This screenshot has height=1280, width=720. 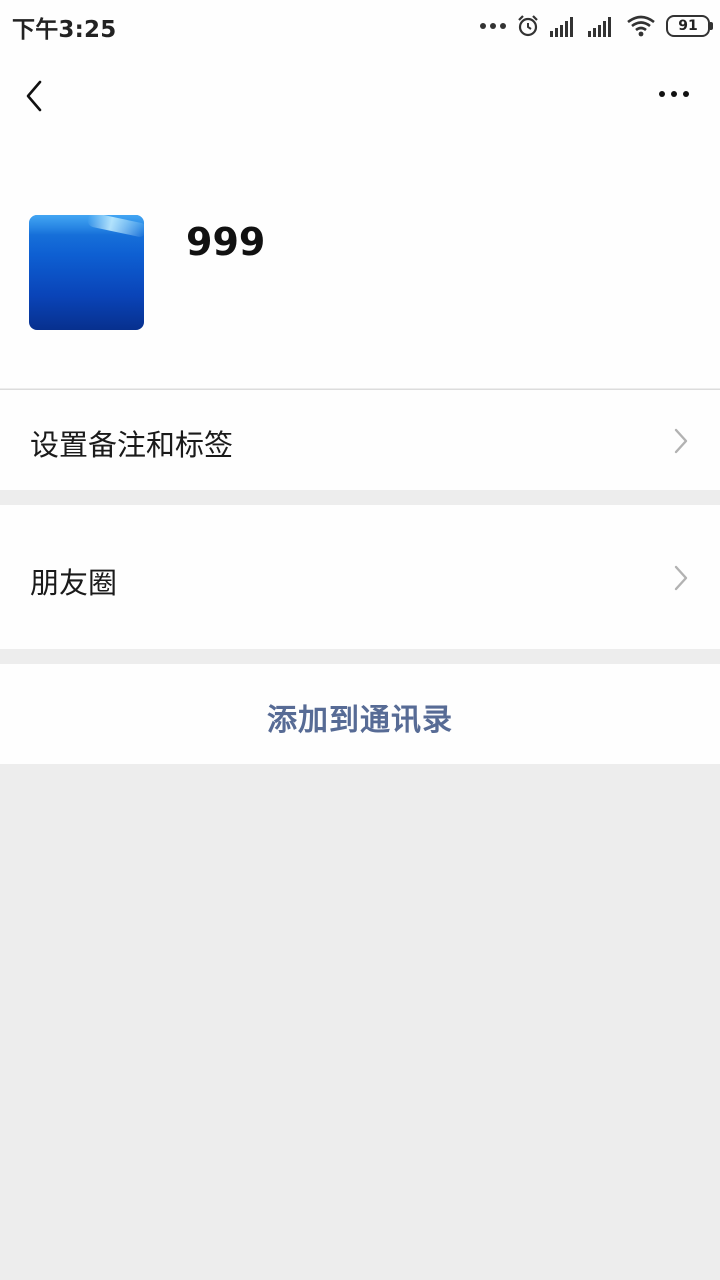 I want to click on row-label: 朋友圈, so click(x=74, y=583).